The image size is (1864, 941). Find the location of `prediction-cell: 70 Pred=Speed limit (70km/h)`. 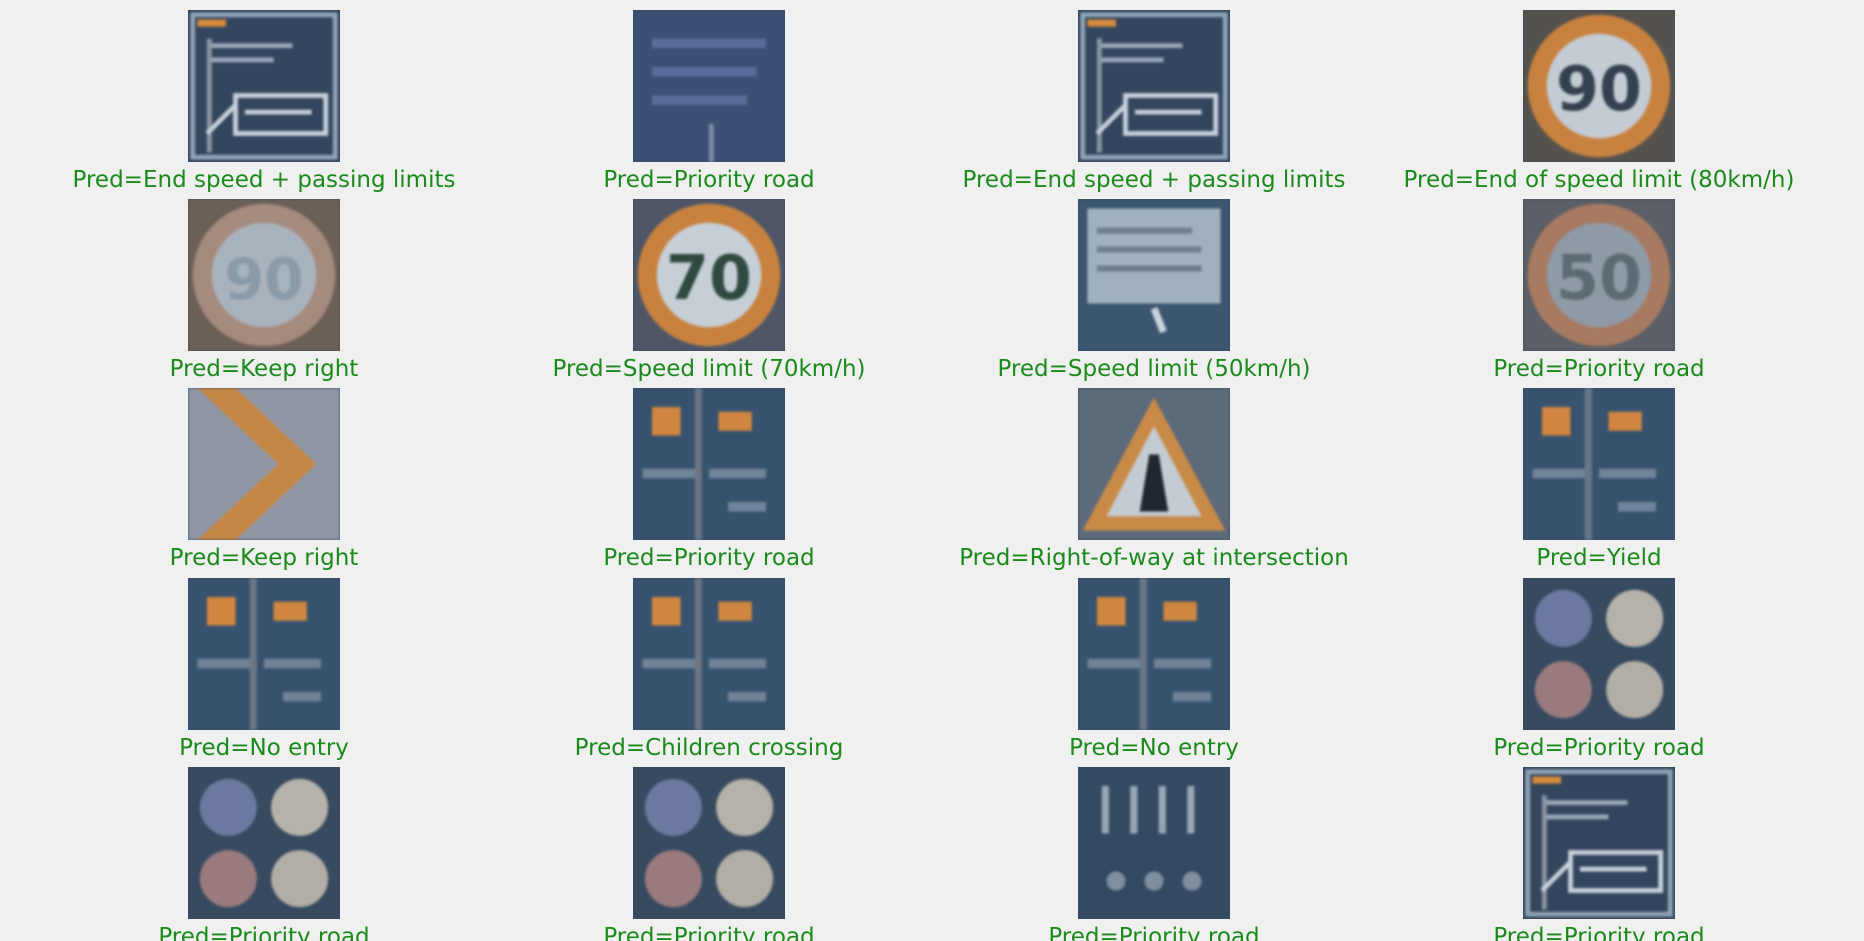

prediction-cell: 70 Pred=Speed limit (70km/h) is located at coordinates (709, 285).